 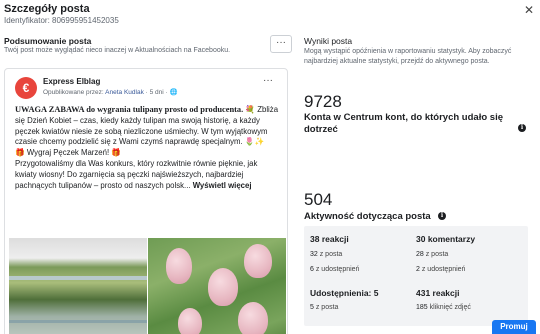 I want to click on author-link: Aneta Kudlak, so click(x=124, y=92).